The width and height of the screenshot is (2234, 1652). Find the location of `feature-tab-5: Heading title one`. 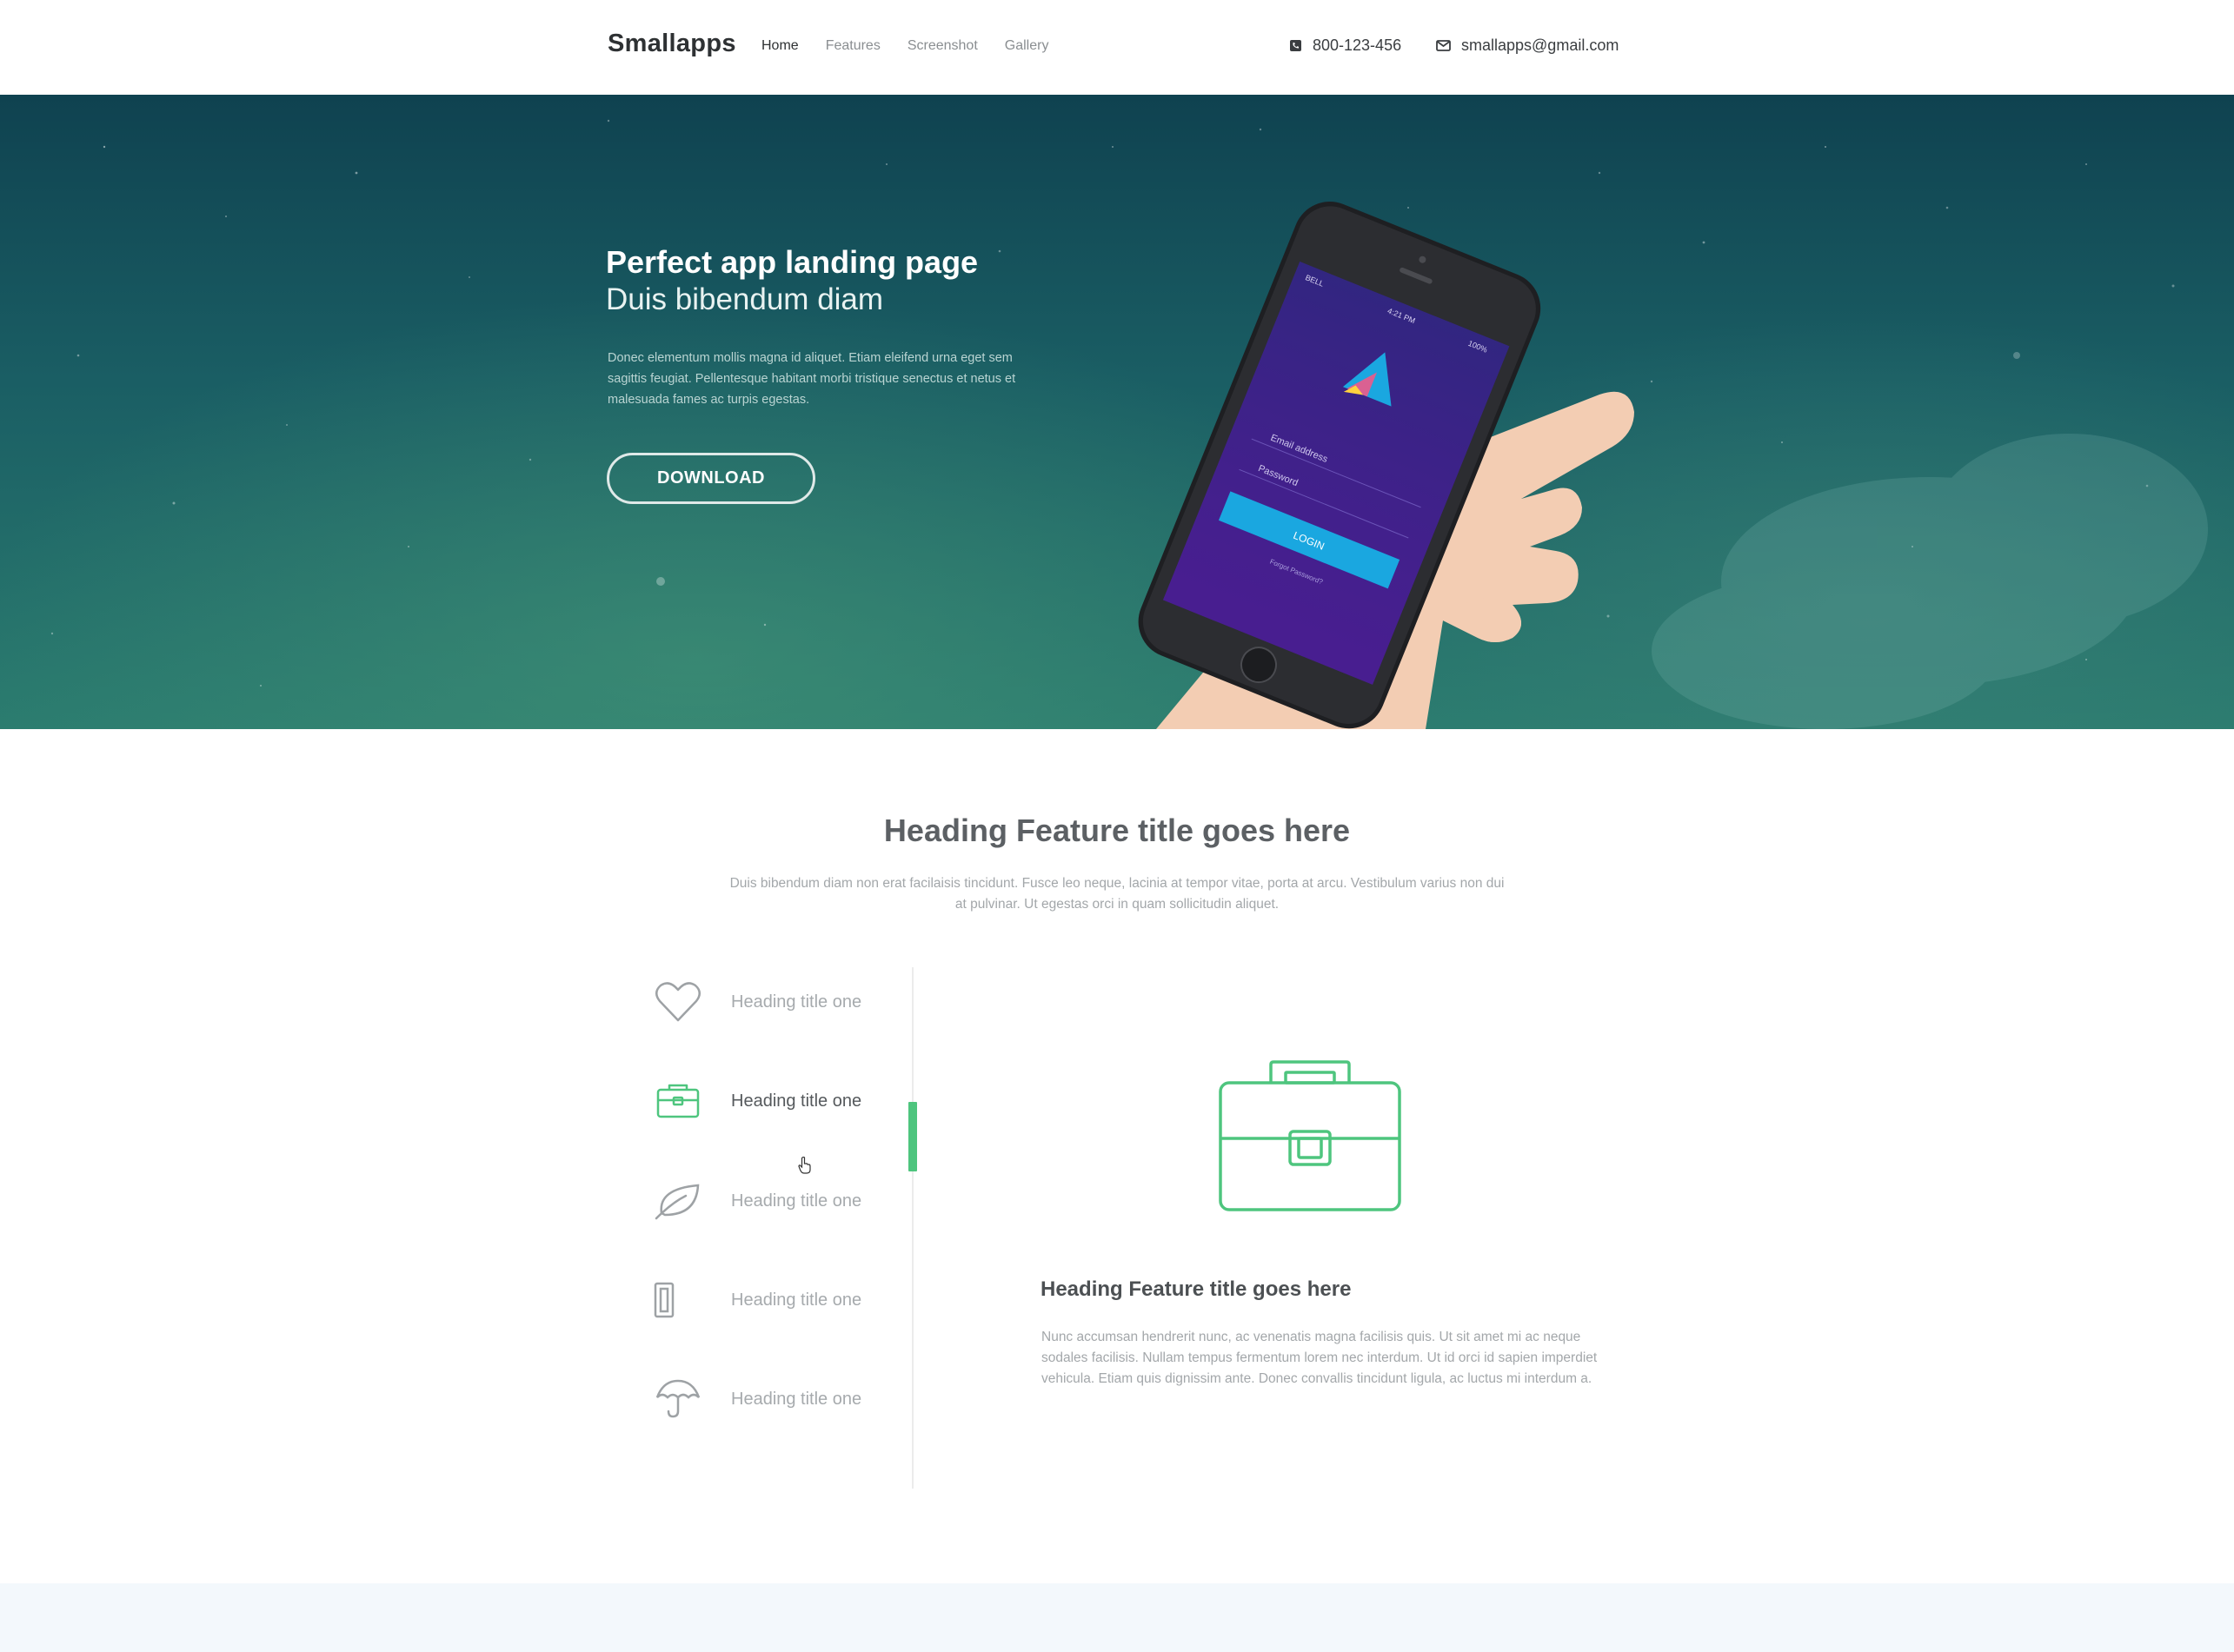

feature-tab-5: Heading title one is located at coordinates (769, 1399).